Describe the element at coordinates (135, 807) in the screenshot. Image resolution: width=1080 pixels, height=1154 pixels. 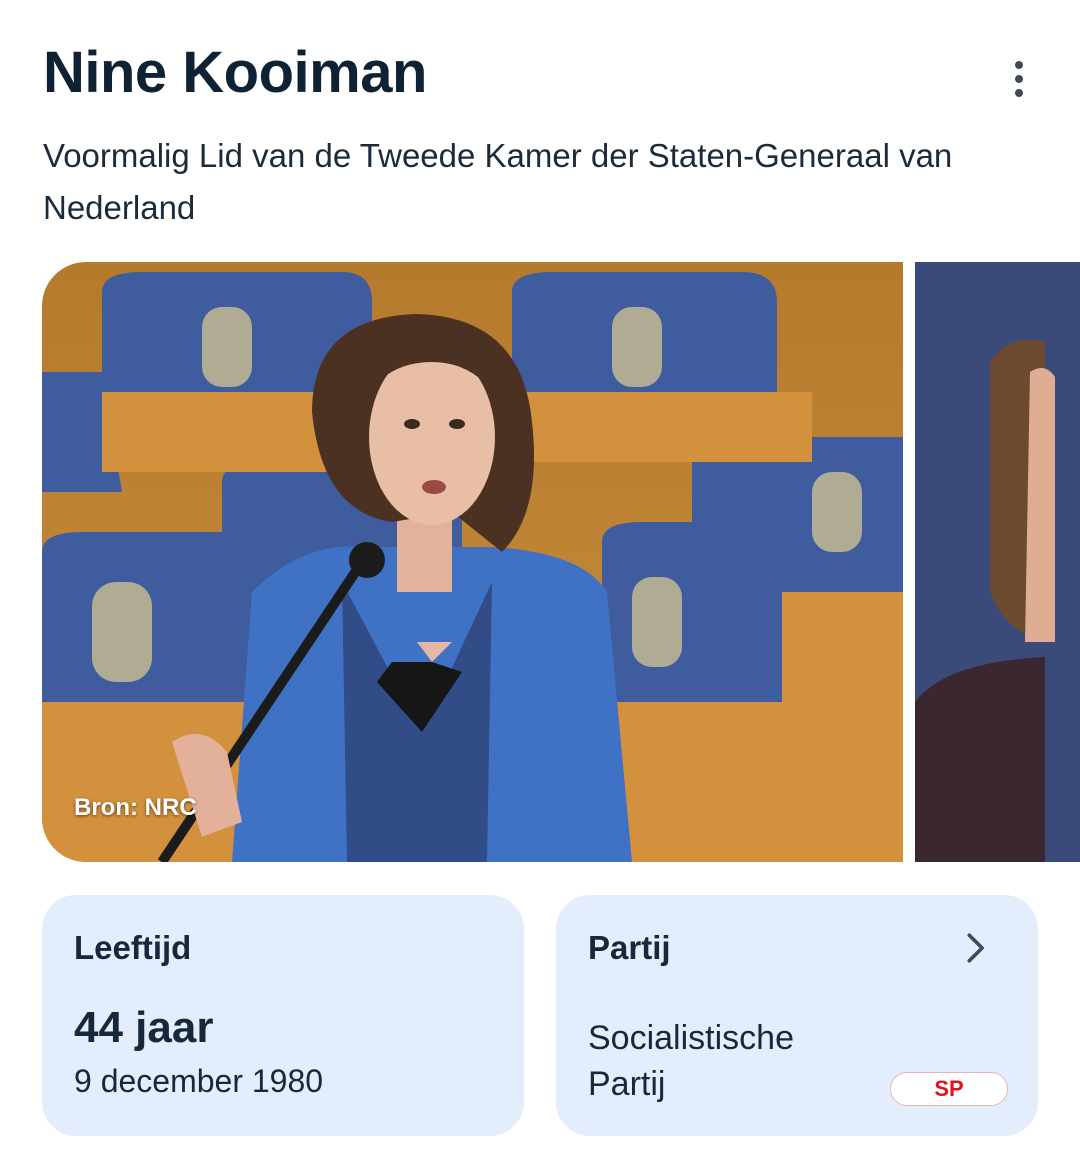
I see `image-credit: Bron: NRC` at that location.